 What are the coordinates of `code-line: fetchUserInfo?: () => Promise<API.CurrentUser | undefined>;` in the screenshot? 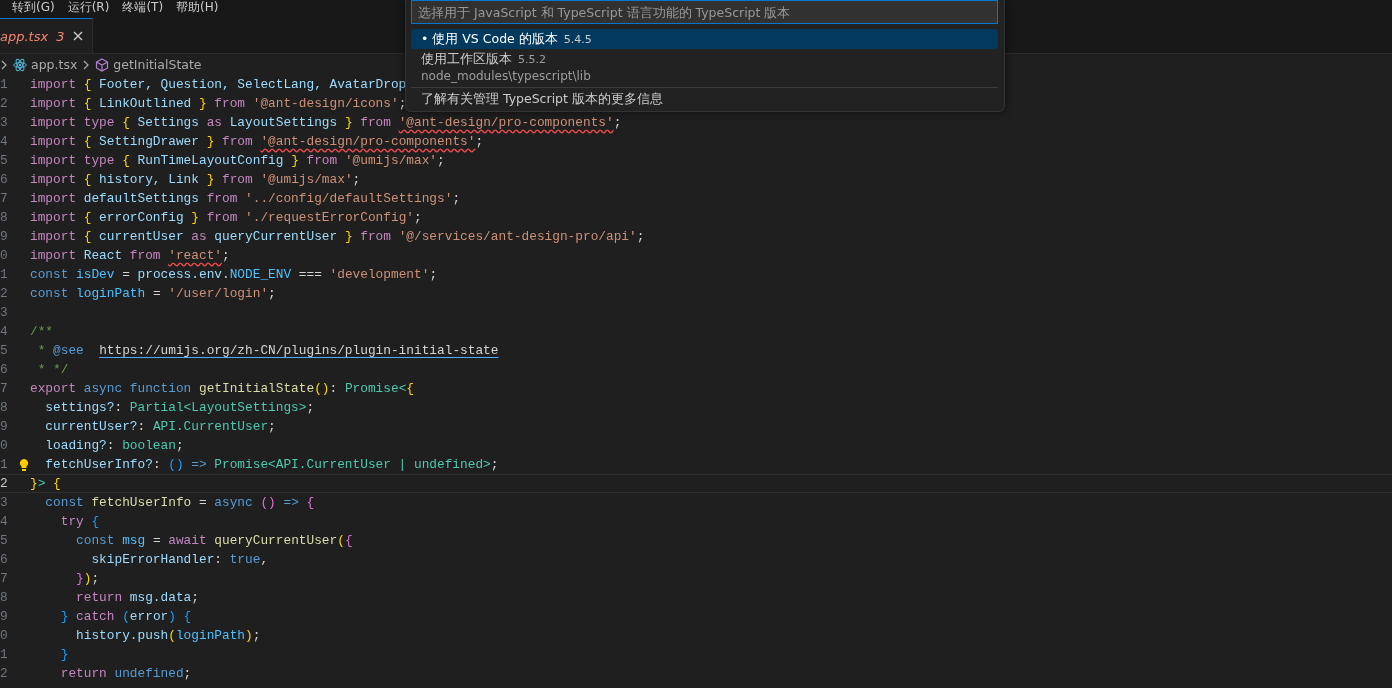 It's located at (271, 464).